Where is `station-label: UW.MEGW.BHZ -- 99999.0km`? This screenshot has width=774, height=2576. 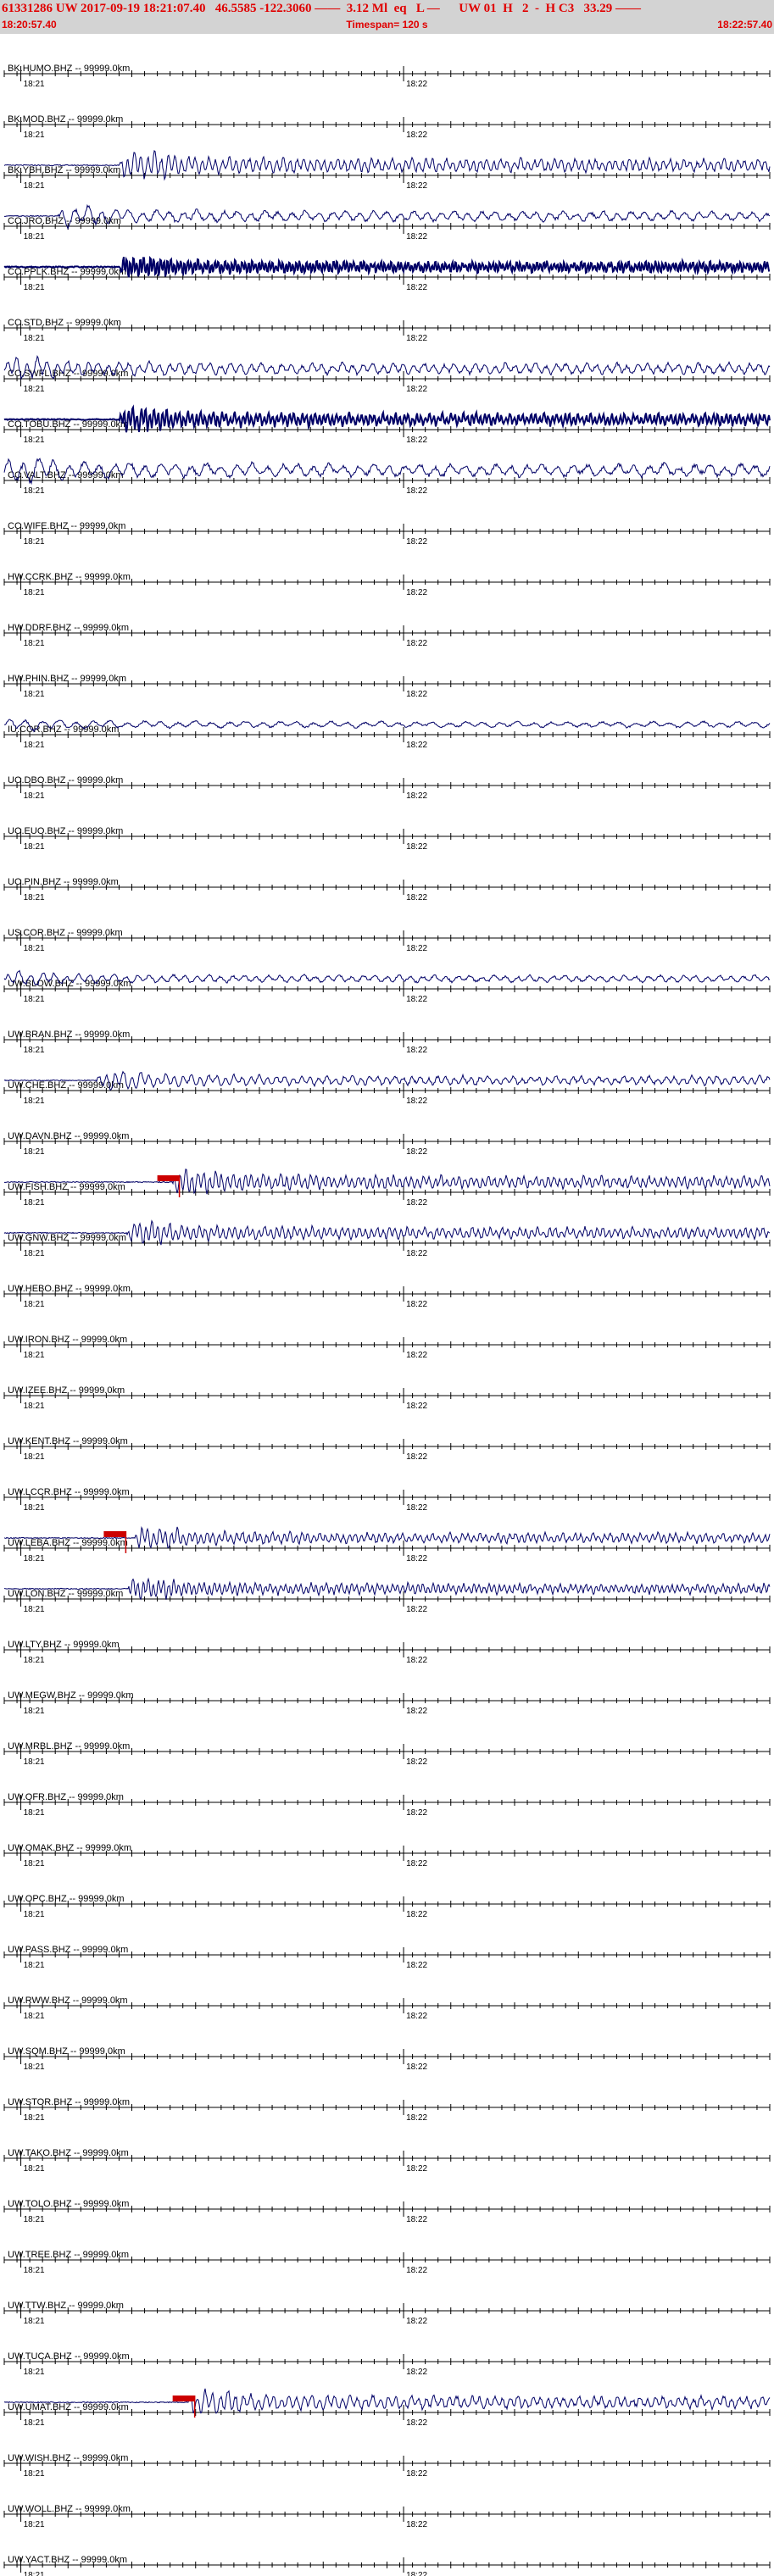 station-label: UW.MEGW.BHZ -- 99999.0km is located at coordinates (71, 1695).